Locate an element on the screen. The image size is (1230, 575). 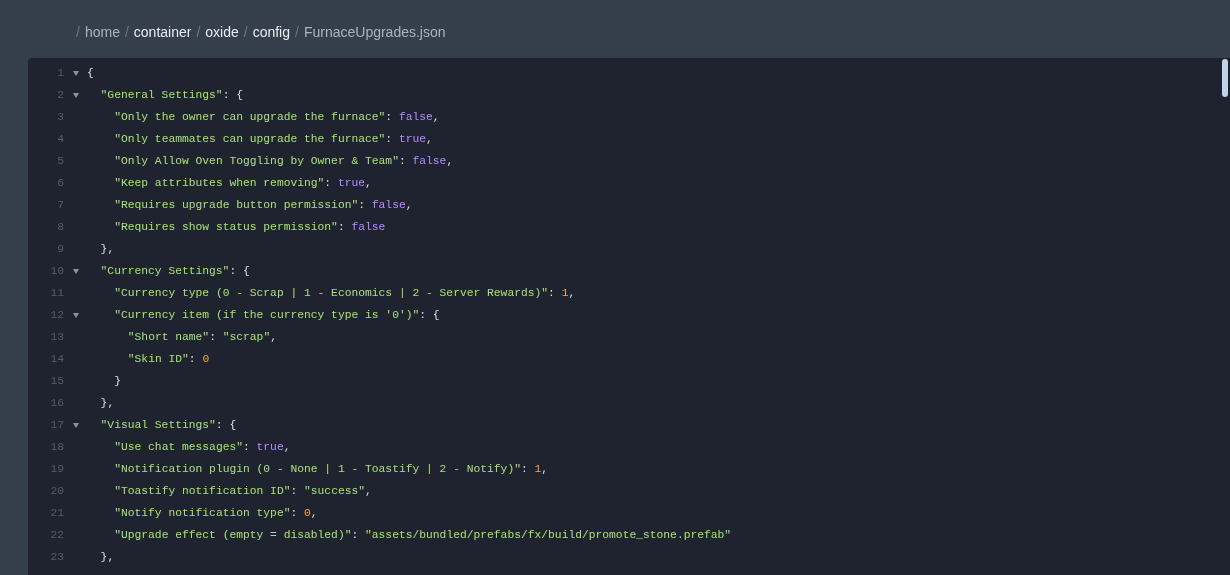
code-line: "Only teammates can upgrade the furnace": true, is located at coordinates (273, 139).